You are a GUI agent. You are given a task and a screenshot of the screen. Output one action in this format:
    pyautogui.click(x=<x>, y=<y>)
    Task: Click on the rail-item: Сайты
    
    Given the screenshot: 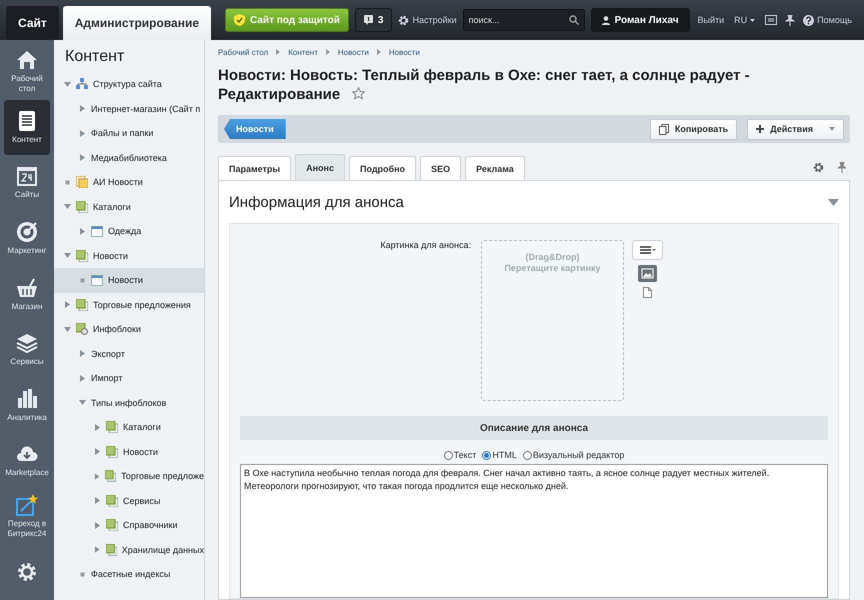 What is the action you would take?
    pyautogui.click(x=27, y=183)
    